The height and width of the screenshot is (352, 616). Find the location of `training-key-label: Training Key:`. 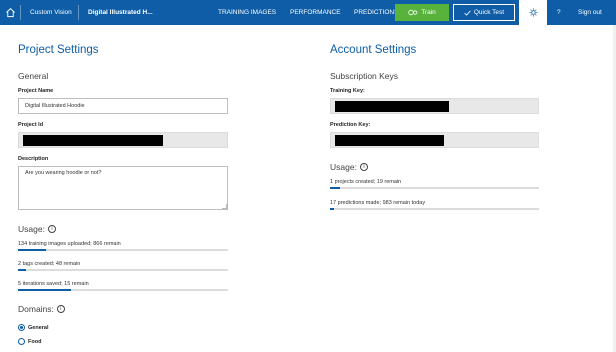

training-key-label: Training Key: is located at coordinates (347, 91).